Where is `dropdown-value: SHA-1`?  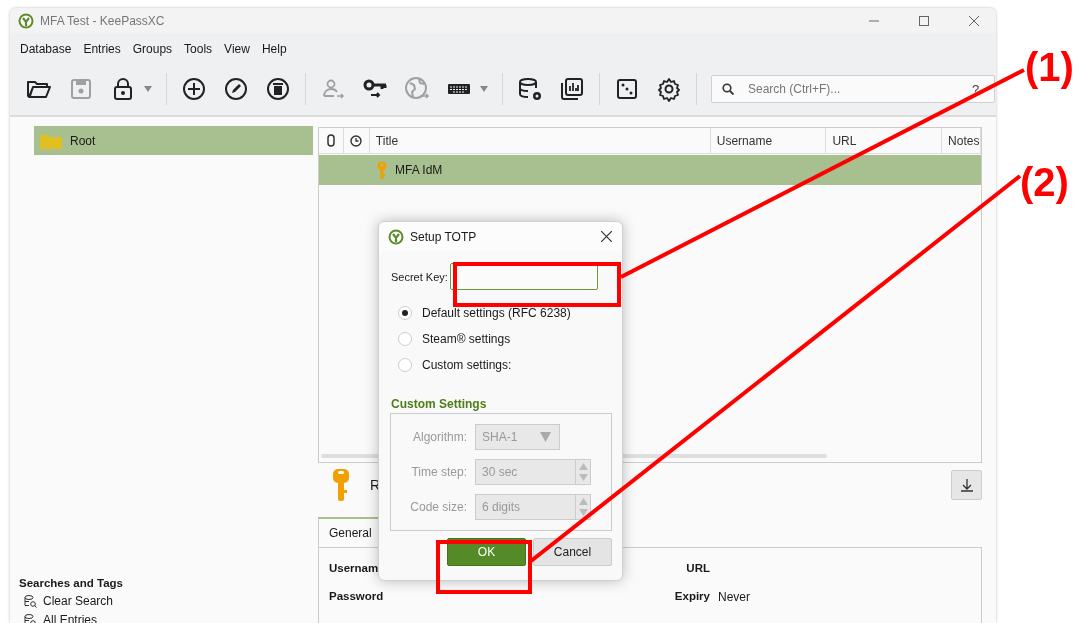 dropdown-value: SHA-1 is located at coordinates (500, 437).